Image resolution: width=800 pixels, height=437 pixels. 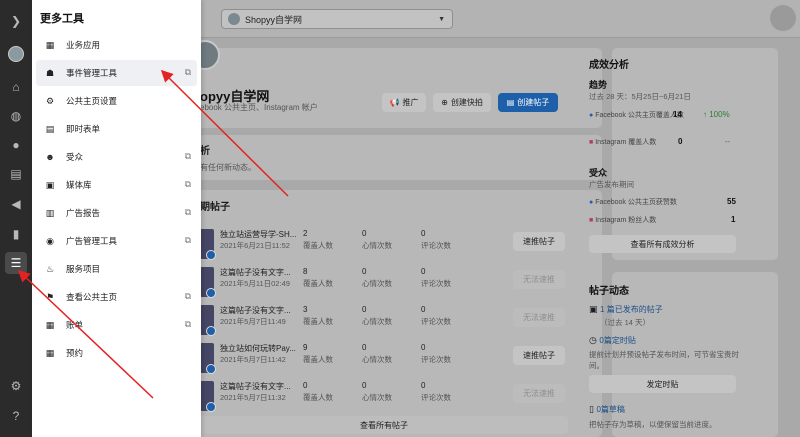 What do you see at coordinates (662, 384) in the screenshot?
I see `schedule-post-button: 发定时贴` at bounding box center [662, 384].